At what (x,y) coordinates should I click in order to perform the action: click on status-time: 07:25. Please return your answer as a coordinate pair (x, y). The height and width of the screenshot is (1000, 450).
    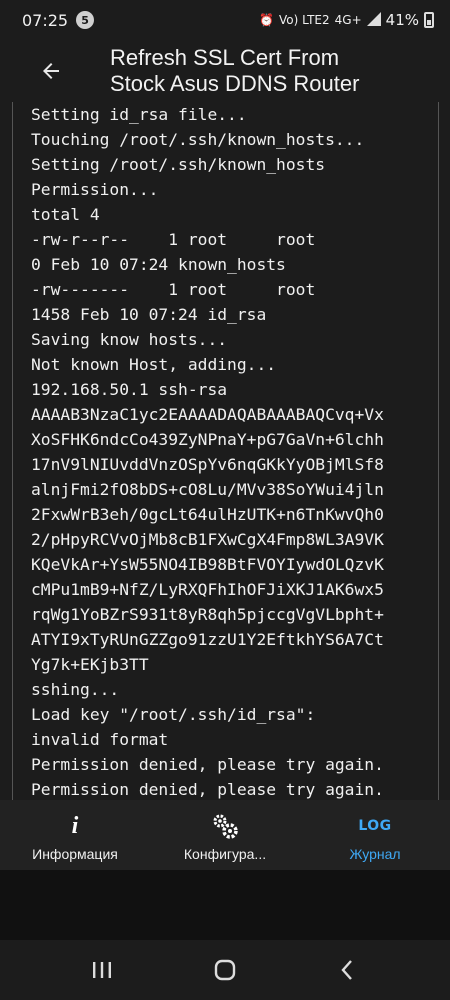
    Looking at the image, I should click on (45, 20).